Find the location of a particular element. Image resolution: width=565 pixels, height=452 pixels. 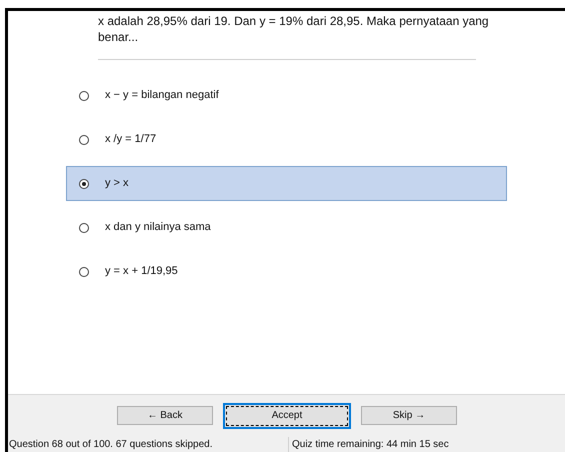

answer-option: y = x + 1/19,95 is located at coordinates (286, 271).